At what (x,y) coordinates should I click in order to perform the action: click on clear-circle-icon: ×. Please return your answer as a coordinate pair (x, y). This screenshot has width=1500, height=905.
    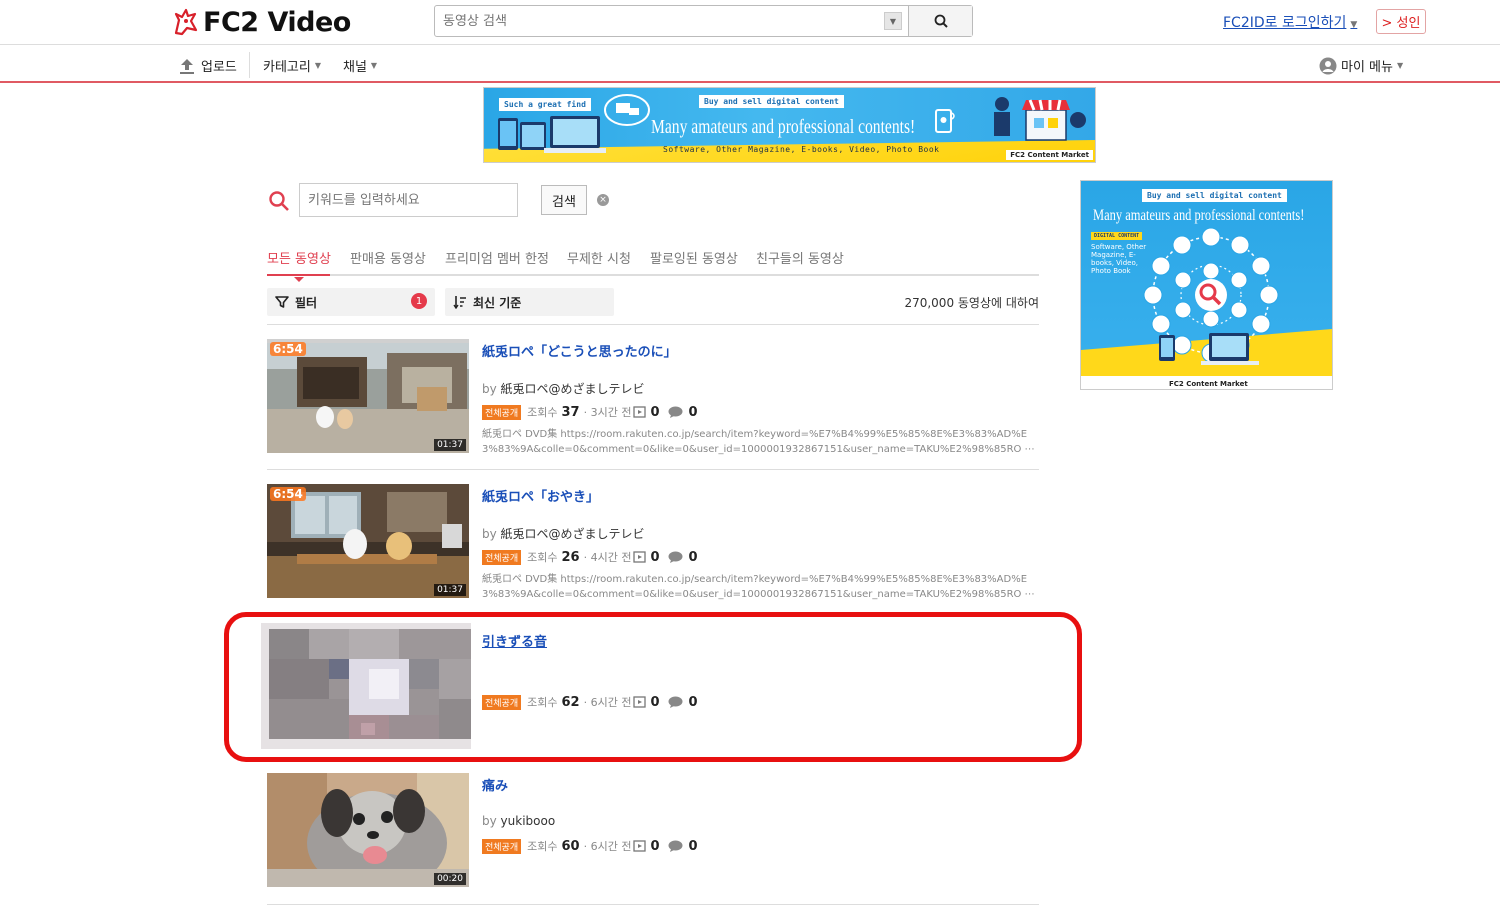
    Looking at the image, I should click on (603, 200).